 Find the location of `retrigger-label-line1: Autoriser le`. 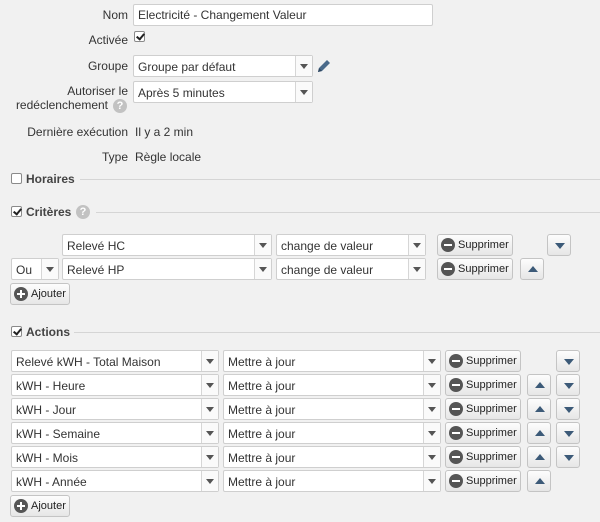

retrigger-label-line1: Autoriser le is located at coordinates (97, 91).